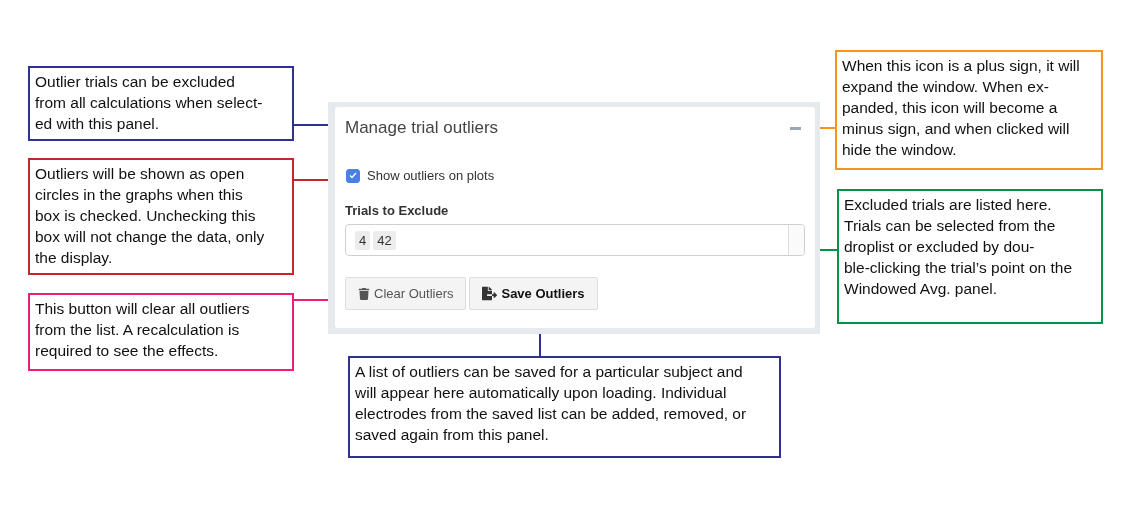 This screenshot has width=1144, height=523. What do you see at coordinates (384, 240) in the screenshot?
I see `tag: 42` at bounding box center [384, 240].